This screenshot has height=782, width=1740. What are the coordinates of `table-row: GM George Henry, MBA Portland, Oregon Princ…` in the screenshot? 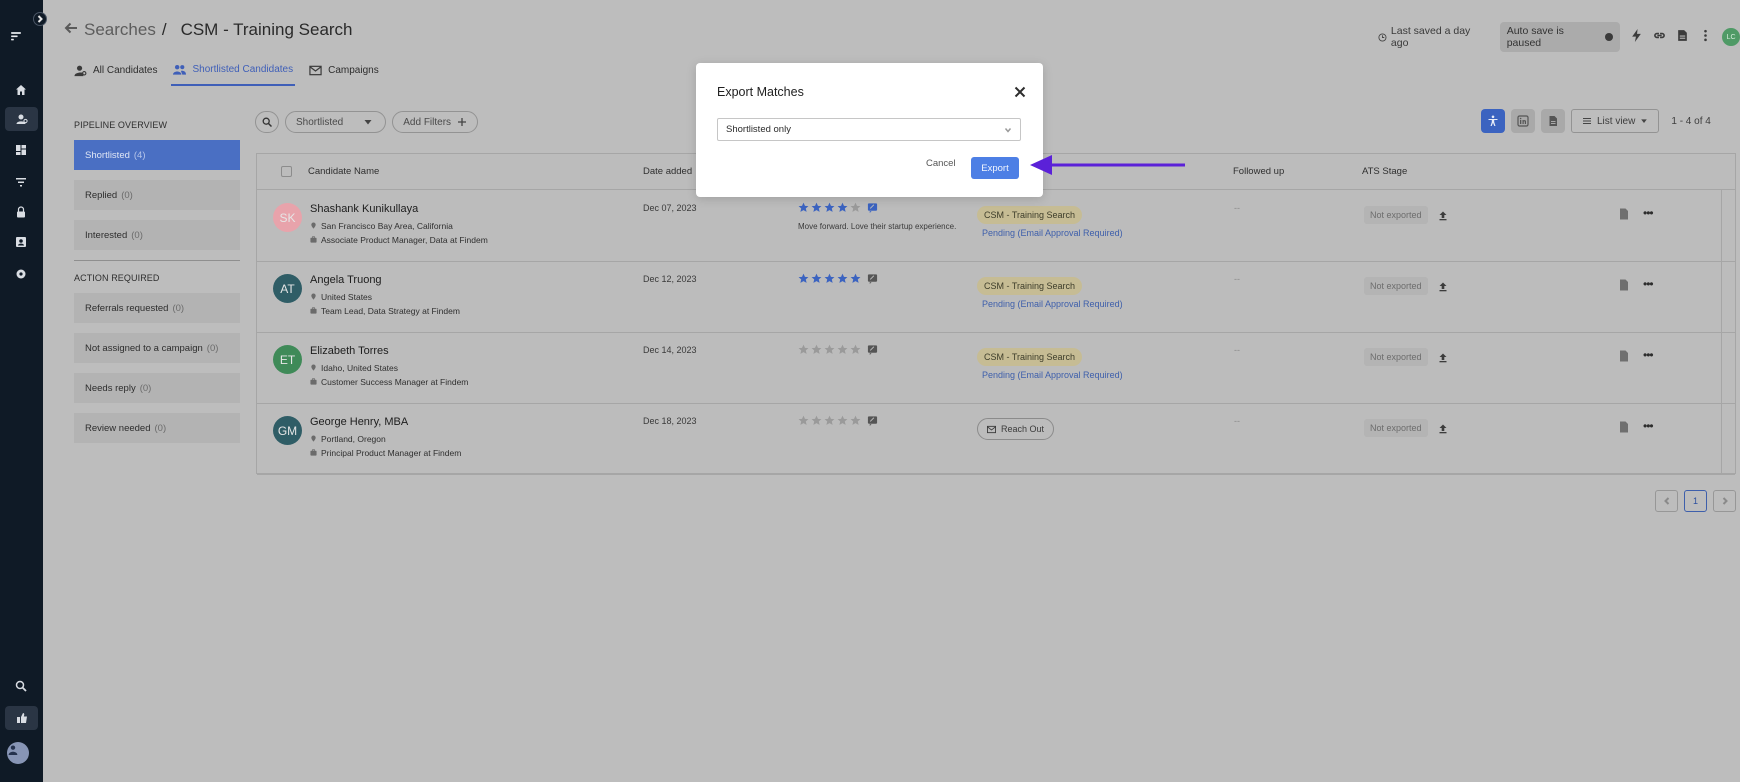 It's located at (996, 439).